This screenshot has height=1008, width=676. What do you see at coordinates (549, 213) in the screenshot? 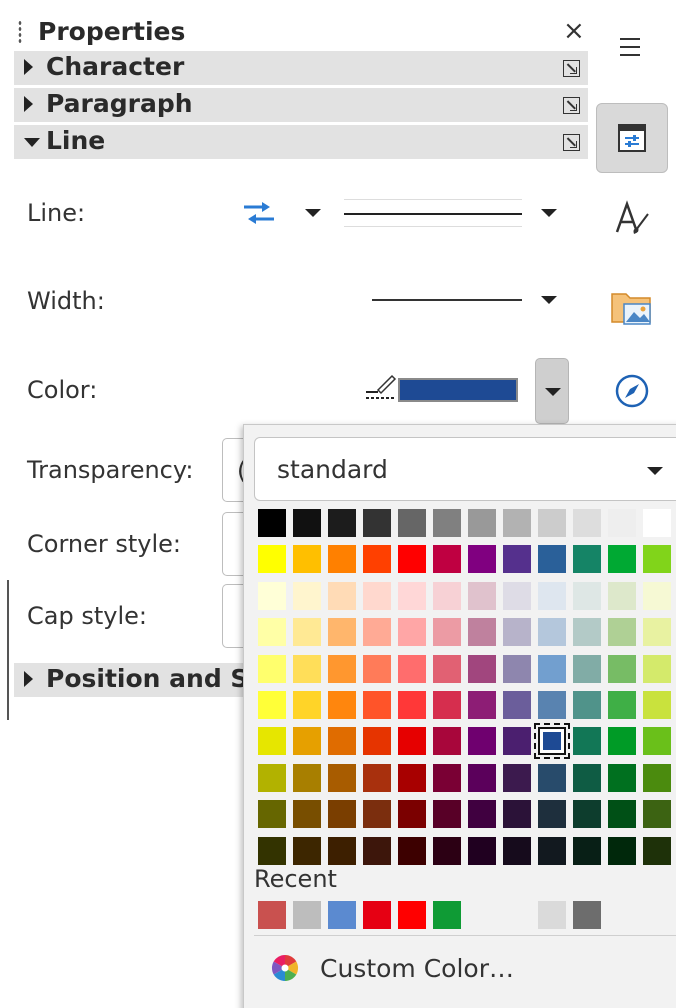
I see `line-style-dropdown-icon` at bounding box center [549, 213].